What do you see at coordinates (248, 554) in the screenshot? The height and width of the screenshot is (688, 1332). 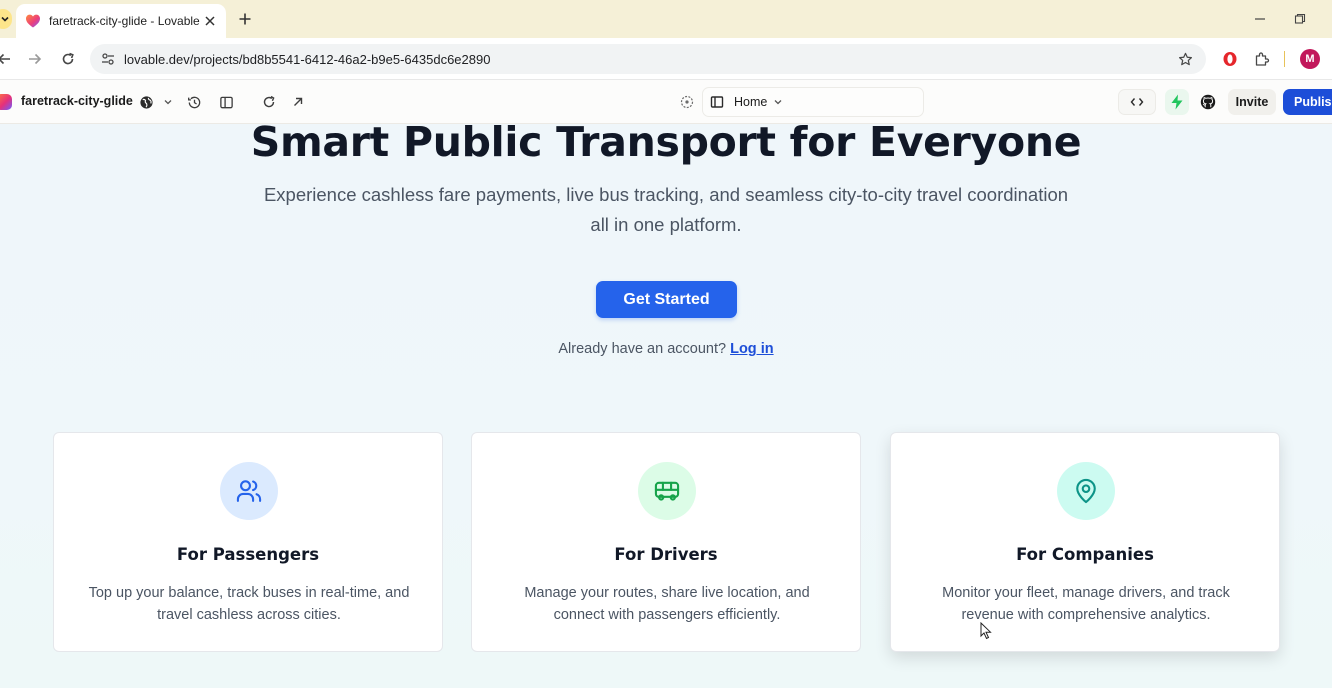 I see `card-title: For Passengers` at bounding box center [248, 554].